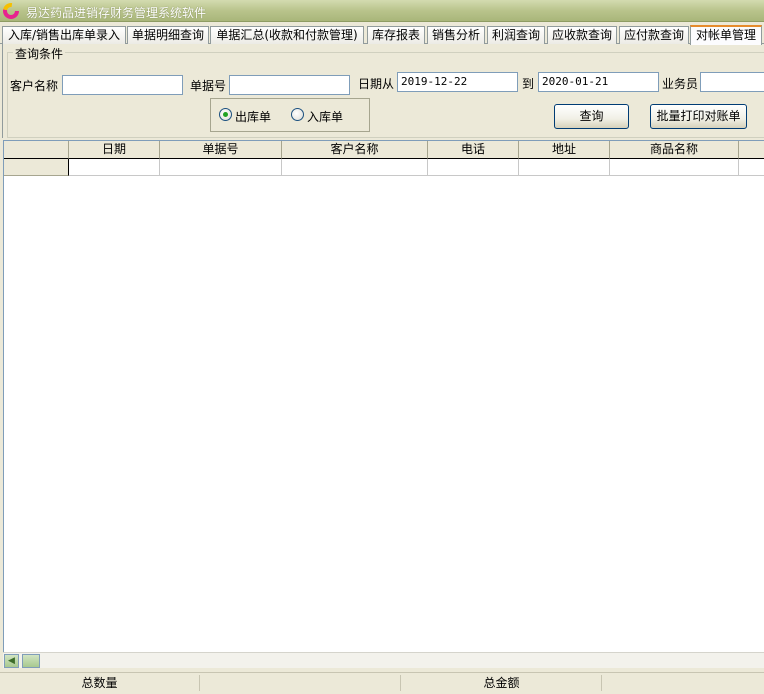 The width and height of the screenshot is (764, 694). What do you see at coordinates (528, 84) in the screenshot?
I see `date-to-label: 到` at bounding box center [528, 84].